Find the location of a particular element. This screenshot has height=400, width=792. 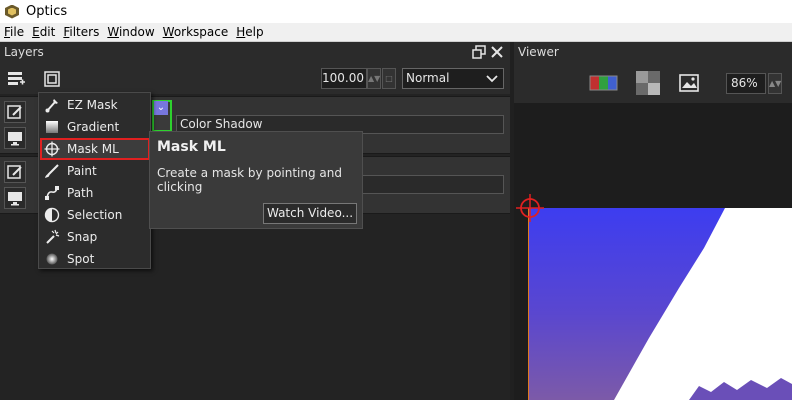

mask-overlay is located at coordinates (703, 304).